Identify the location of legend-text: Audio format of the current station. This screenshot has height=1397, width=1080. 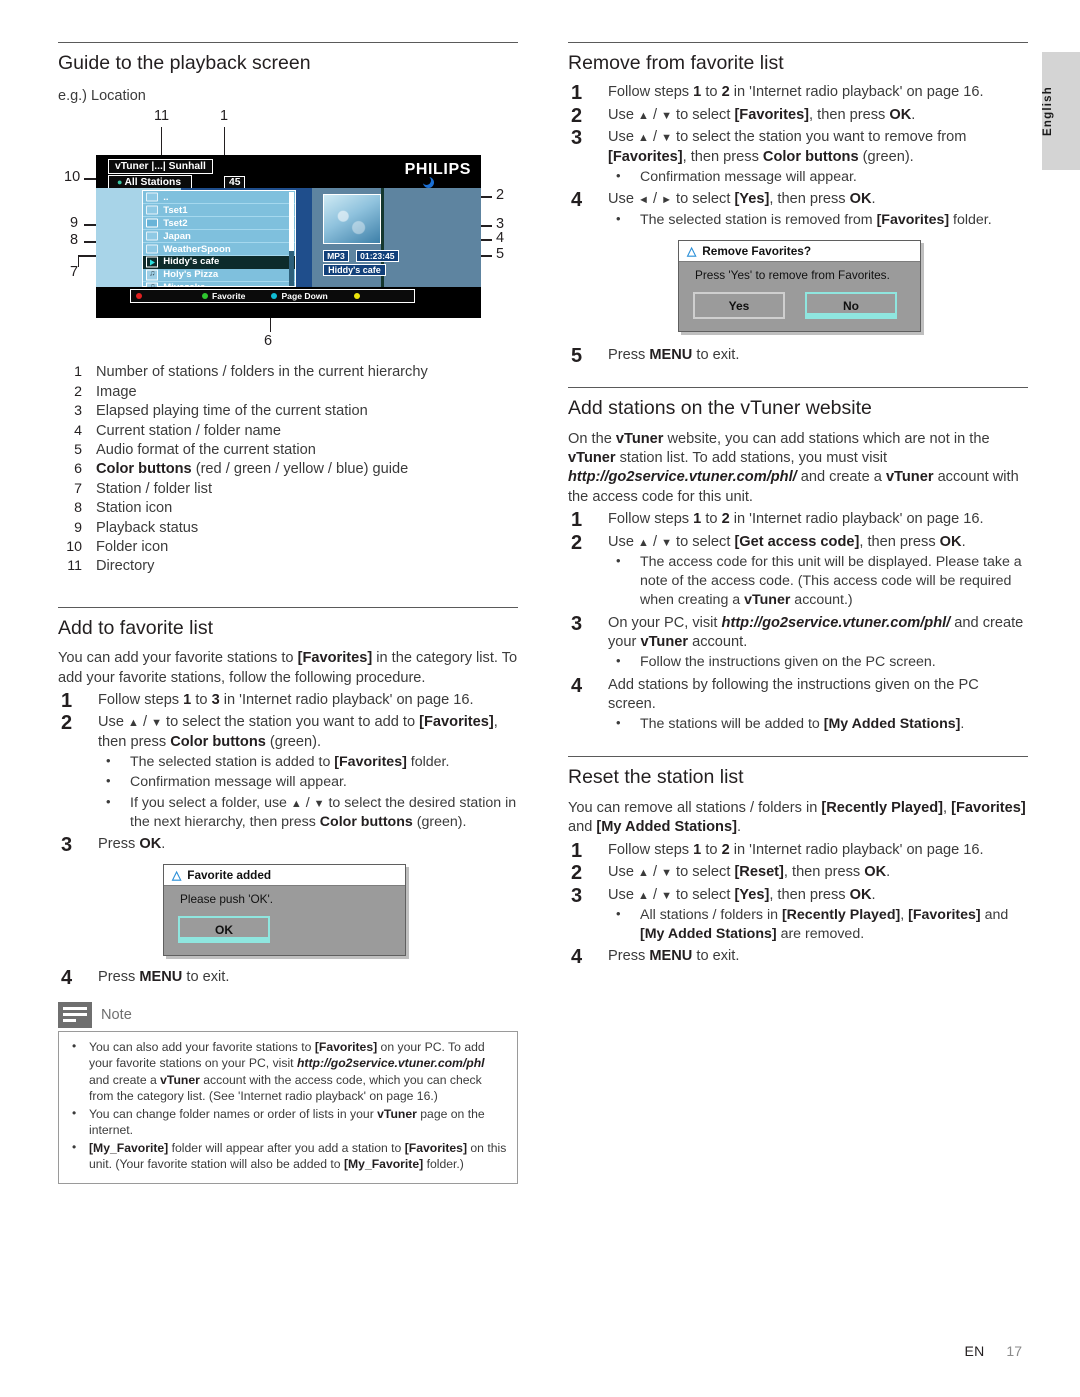
(206, 450).